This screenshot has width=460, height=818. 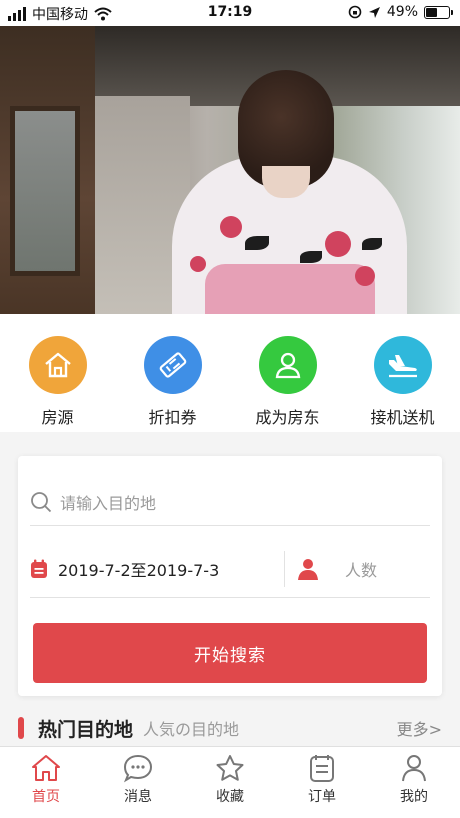 What do you see at coordinates (41, 501) in the screenshot?
I see `search-icon` at bounding box center [41, 501].